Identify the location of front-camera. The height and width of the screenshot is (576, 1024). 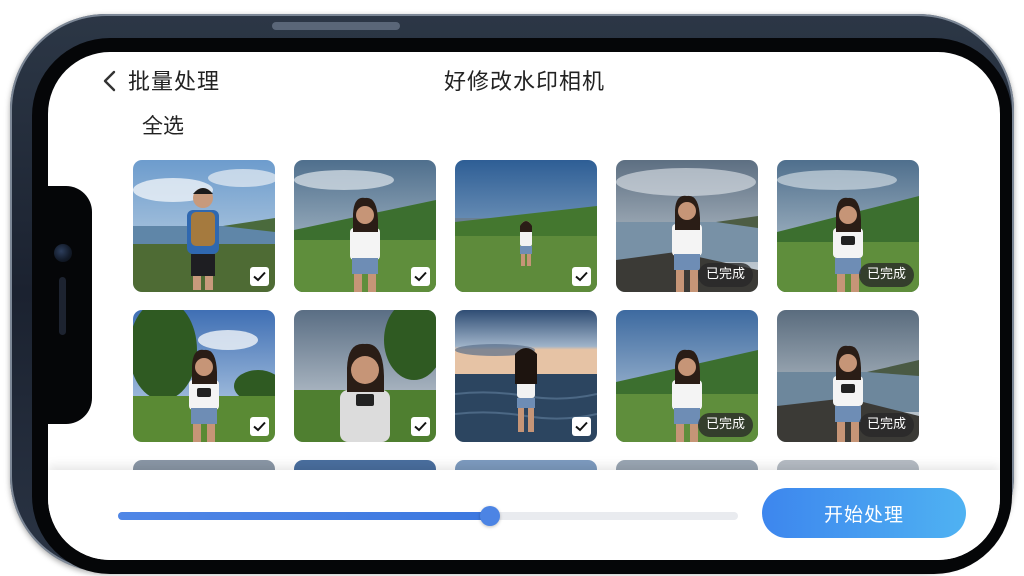
(63, 253).